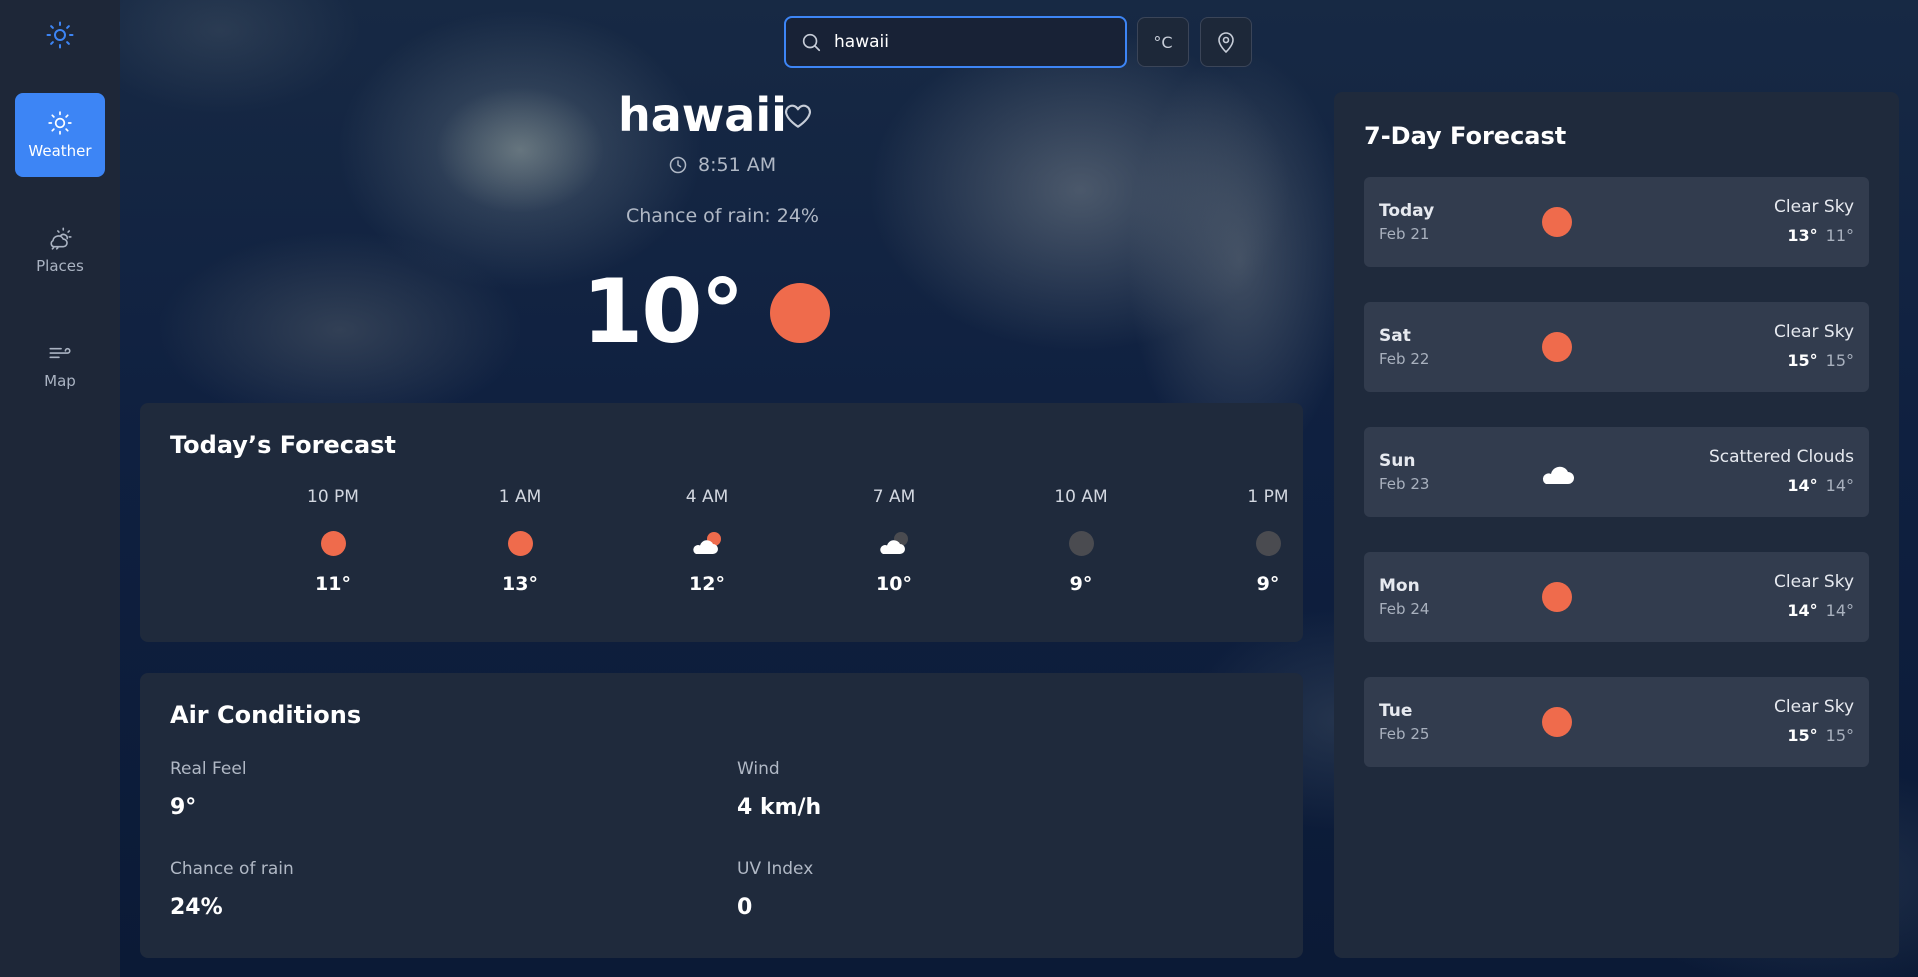 Image resolution: width=1918 pixels, height=977 pixels. What do you see at coordinates (1781, 457) in the screenshot?
I see `day-condition: Scattered Clouds` at bounding box center [1781, 457].